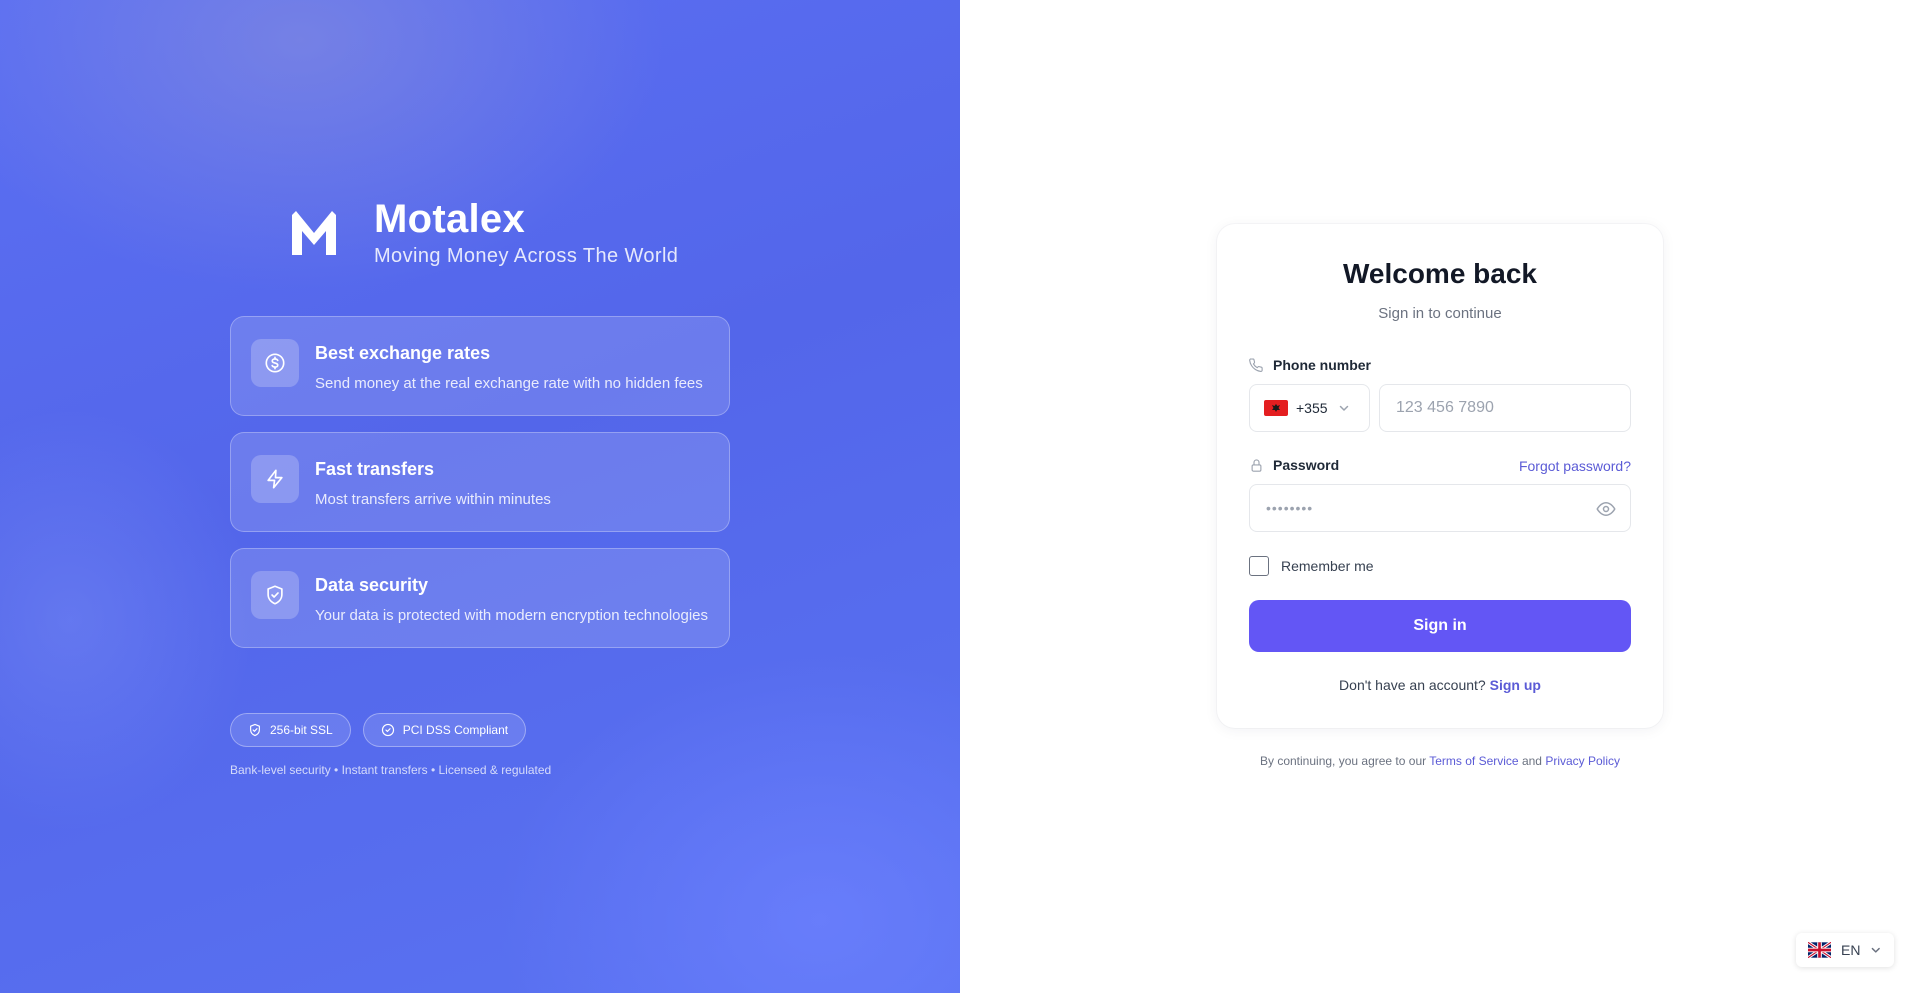 The height and width of the screenshot is (993, 1920). What do you see at coordinates (1440, 273) in the screenshot?
I see `login-title: Welcome back` at bounding box center [1440, 273].